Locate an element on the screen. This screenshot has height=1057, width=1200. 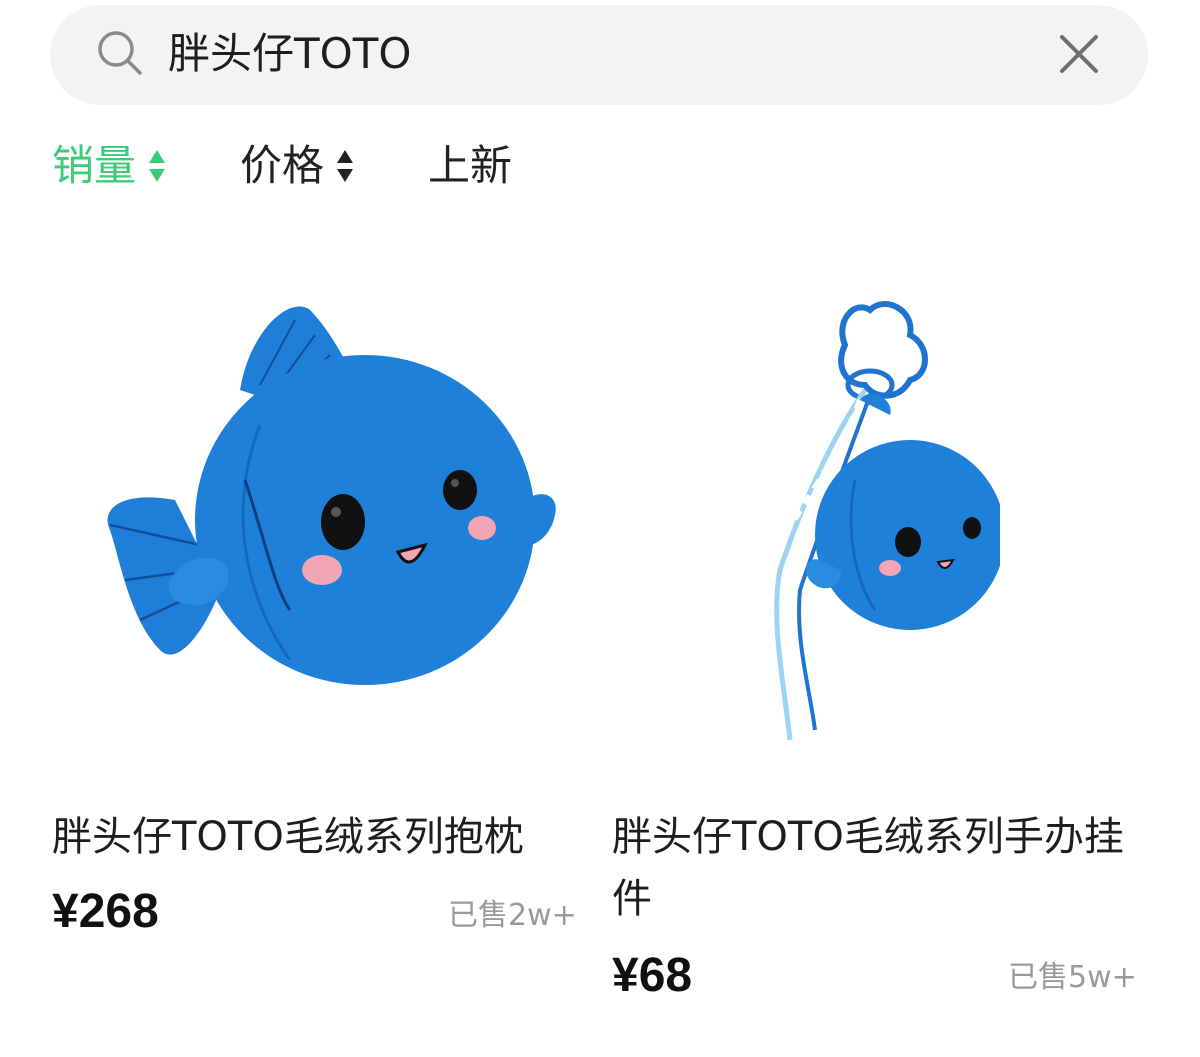
product-title: 胖头仔TOTO毛绒系列抱枕 is located at coordinates (322, 837).